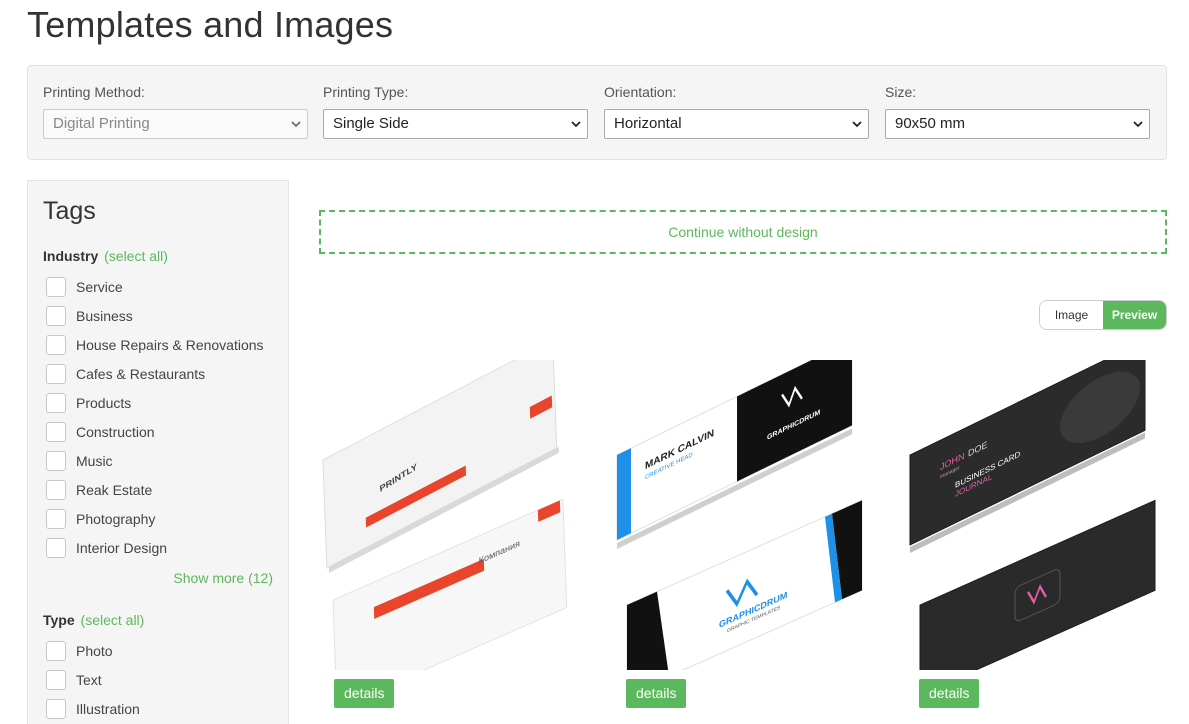  I want to click on tag-products: Products, so click(88, 403).